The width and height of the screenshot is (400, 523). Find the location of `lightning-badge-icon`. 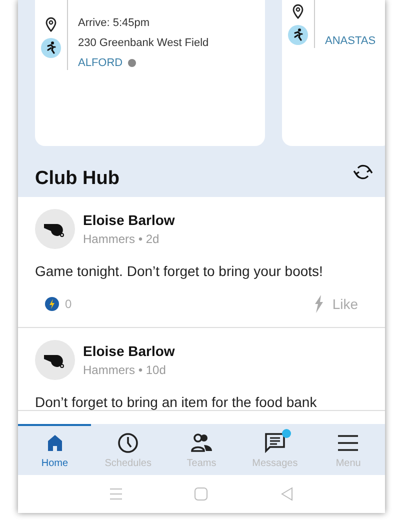

lightning-badge-icon is located at coordinates (52, 304).